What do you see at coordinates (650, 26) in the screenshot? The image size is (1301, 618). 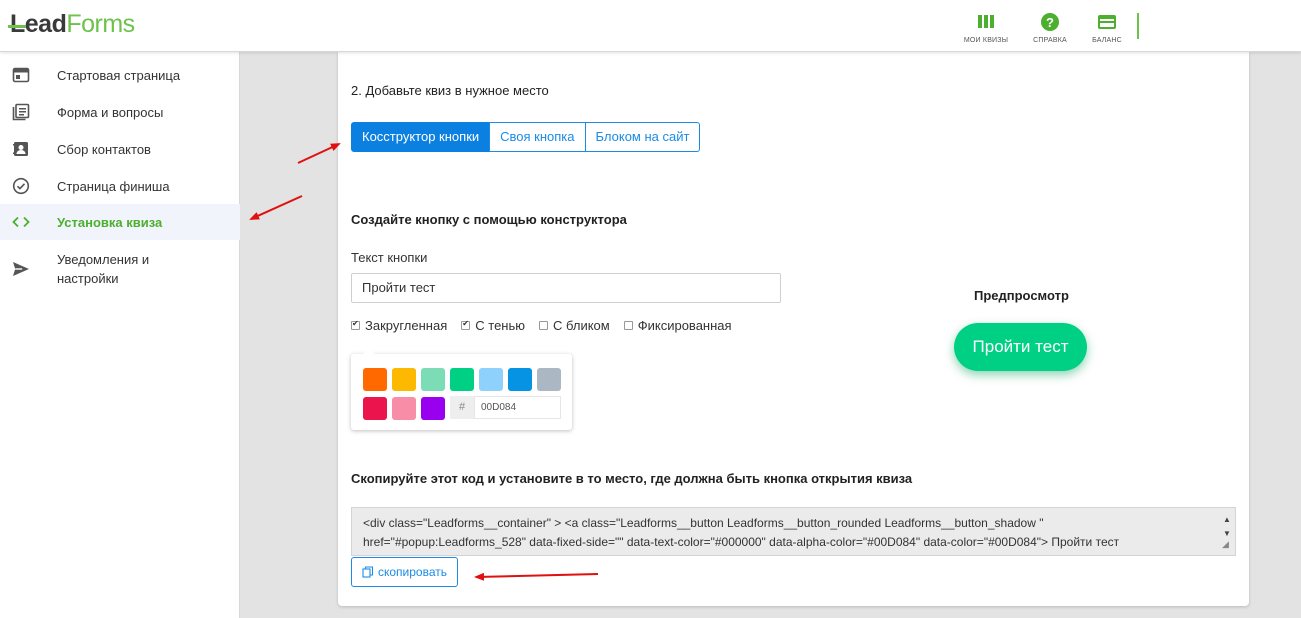 I see `top-header: LeadForms МОИ КВИЗЫ ? СПРАВКА БАЛАНС` at bounding box center [650, 26].